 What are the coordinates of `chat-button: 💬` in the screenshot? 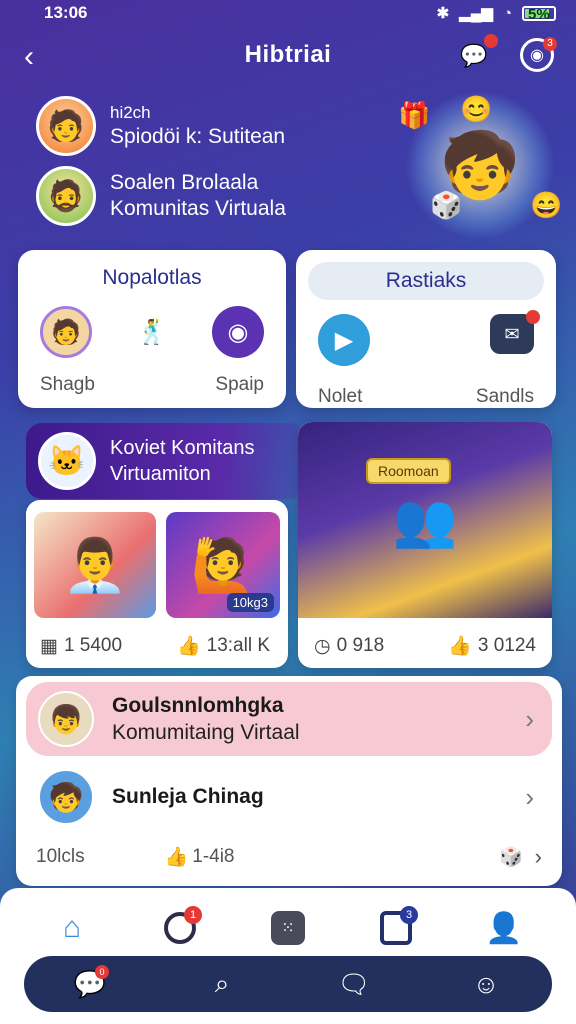 It's located at (477, 54).